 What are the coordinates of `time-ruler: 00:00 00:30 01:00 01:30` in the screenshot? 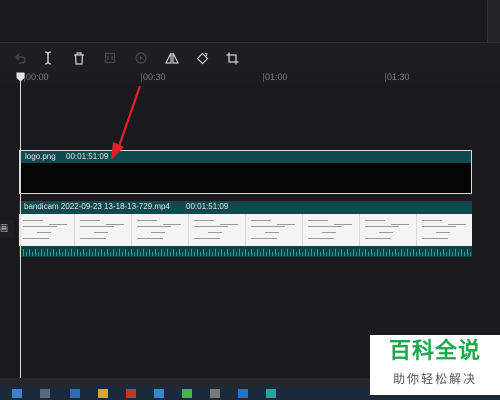 It's located at (250, 78).